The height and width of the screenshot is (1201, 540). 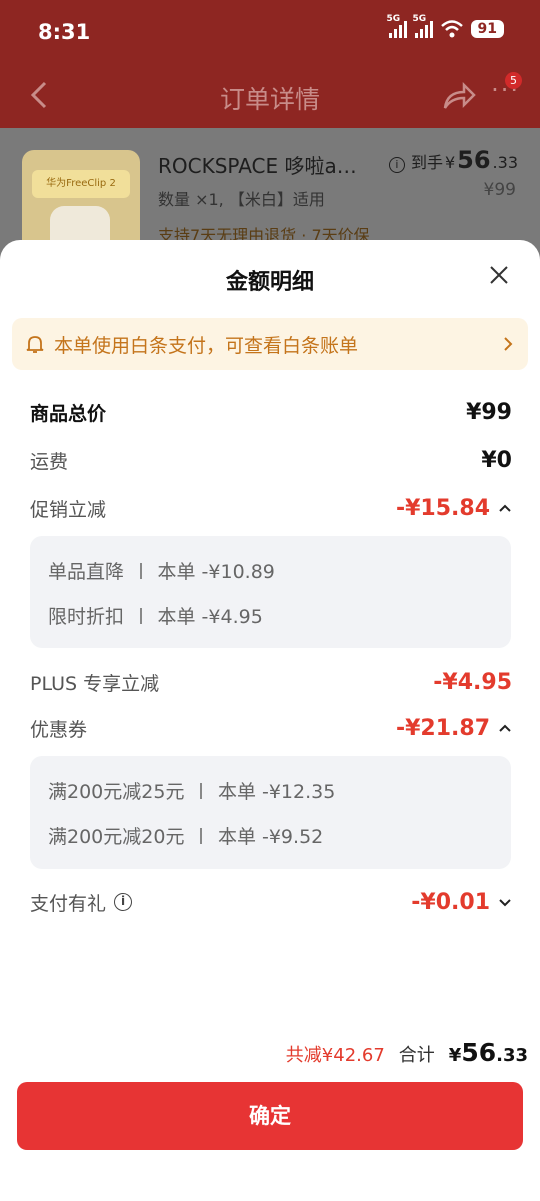 I want to click on chevron-down-icon, so click(x=505, y=902).